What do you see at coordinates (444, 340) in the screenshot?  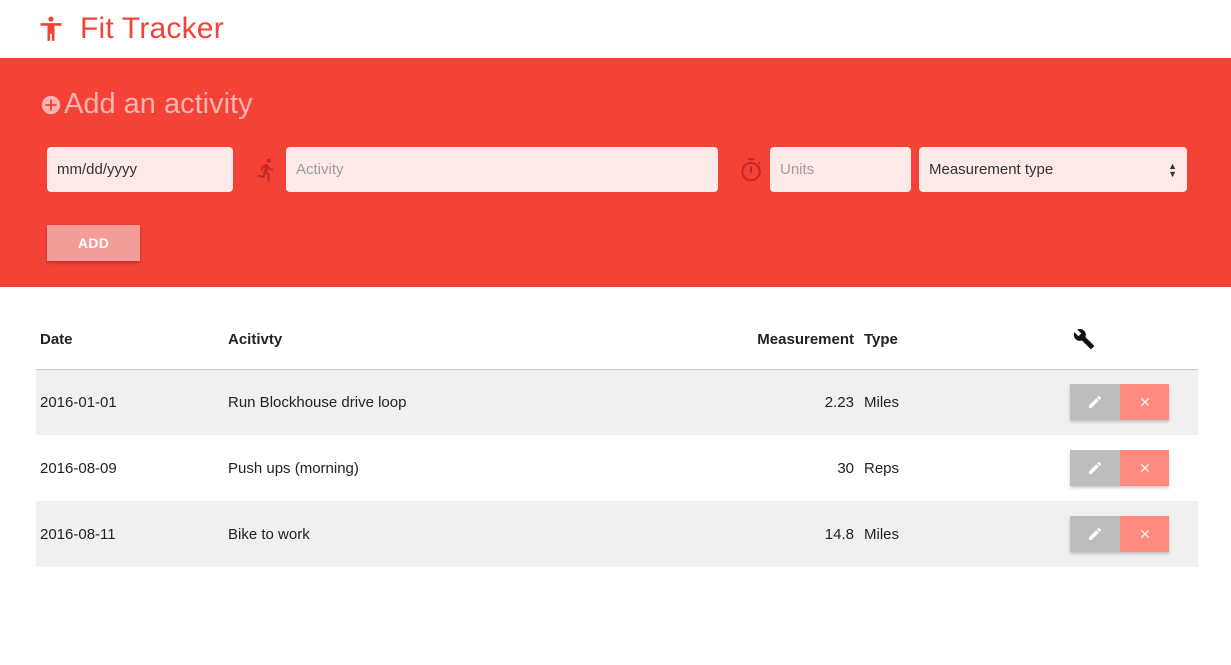 I see `header-activity: Acitivty` at bounding box center [444, 340].